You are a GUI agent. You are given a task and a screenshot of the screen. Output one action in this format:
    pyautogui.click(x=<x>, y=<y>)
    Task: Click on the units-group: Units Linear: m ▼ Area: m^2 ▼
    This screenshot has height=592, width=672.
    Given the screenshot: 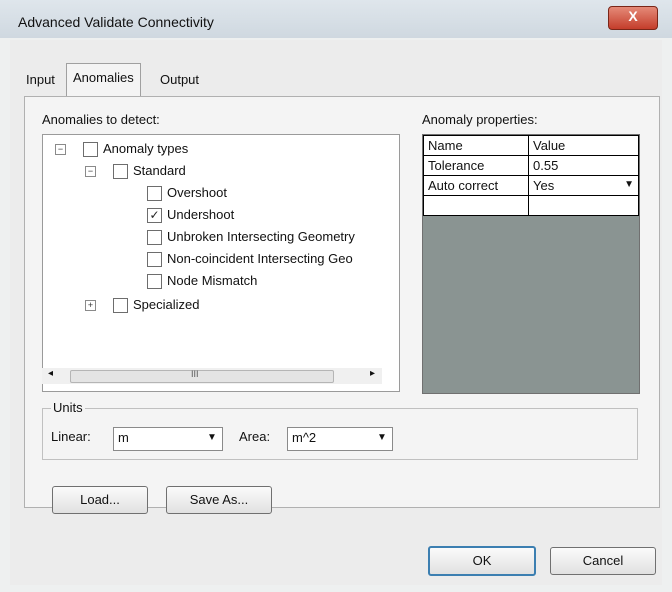 What is the action you would take?
    pyautogui.click(x=340, y=430)
    